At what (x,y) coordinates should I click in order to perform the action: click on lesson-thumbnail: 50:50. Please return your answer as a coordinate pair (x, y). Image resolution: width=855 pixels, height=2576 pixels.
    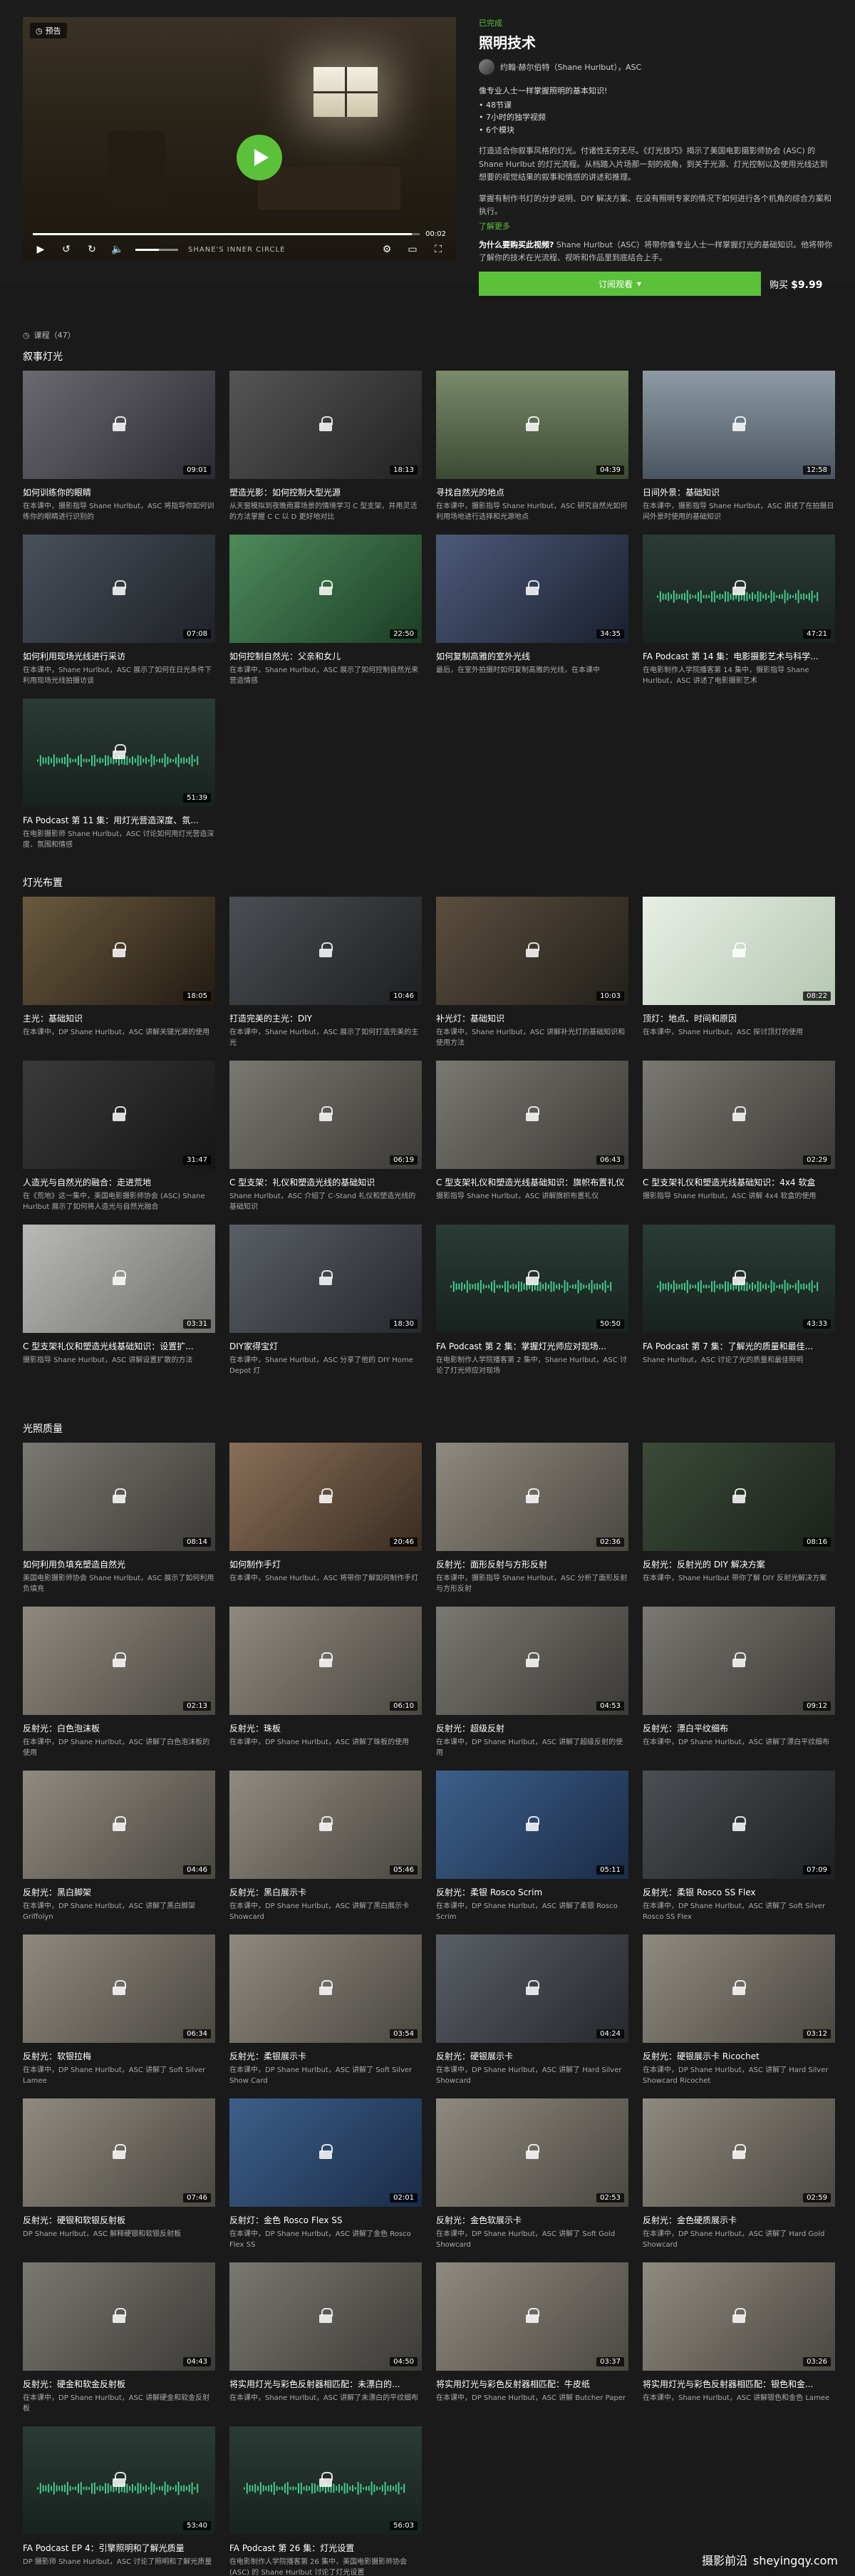
    Looking at the image, I should click on (532, 1279).